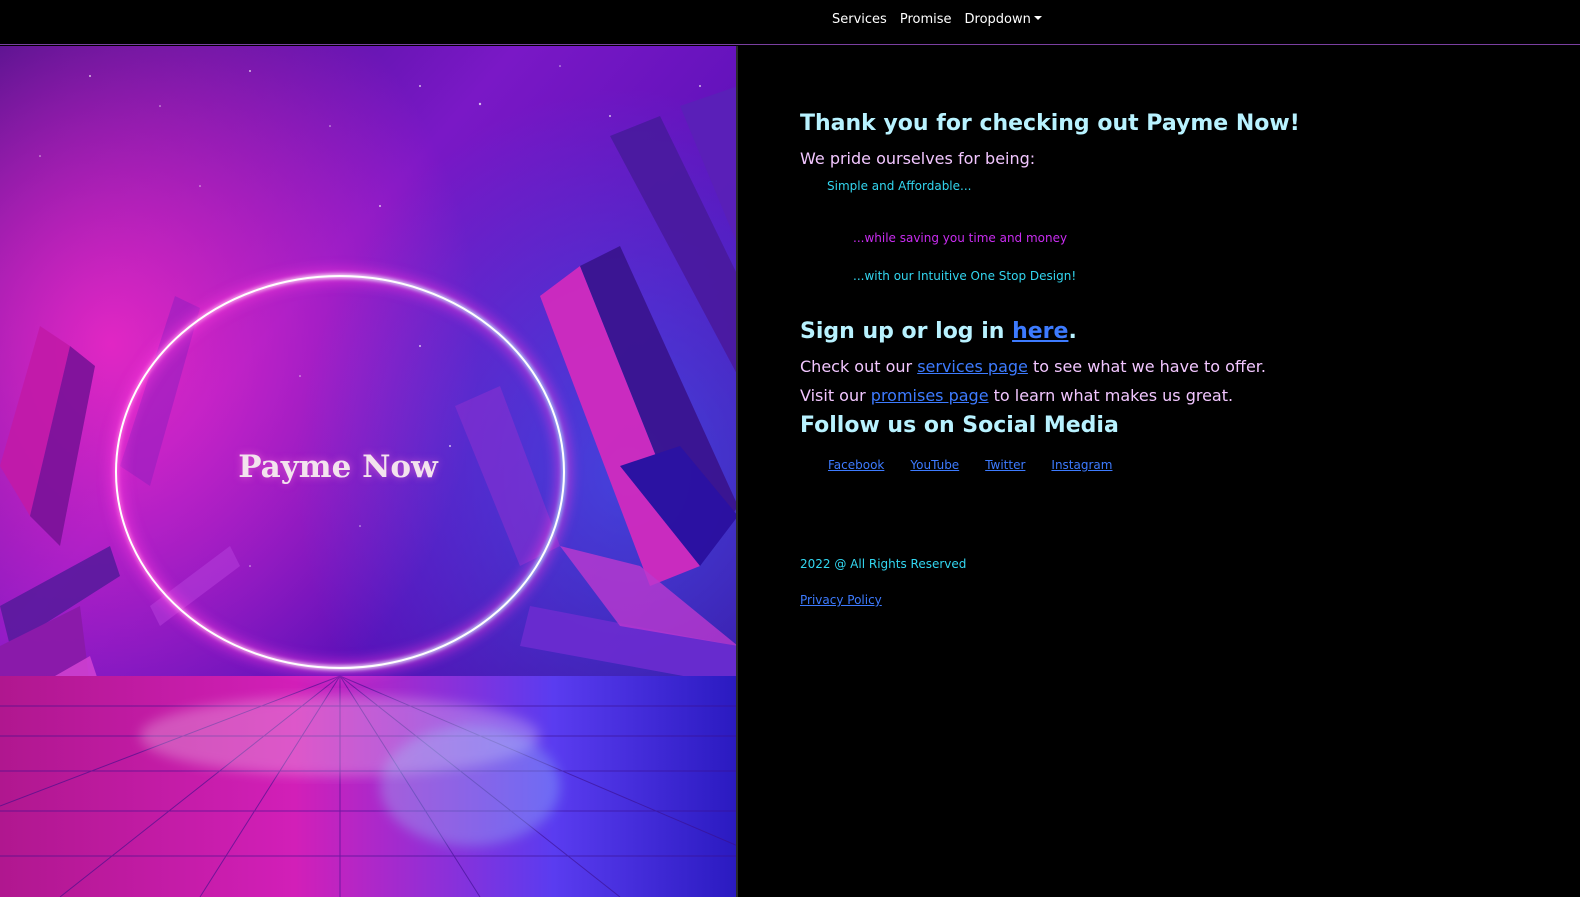  I want to click on dropdown-label: Dropdown, so click(997, 19).